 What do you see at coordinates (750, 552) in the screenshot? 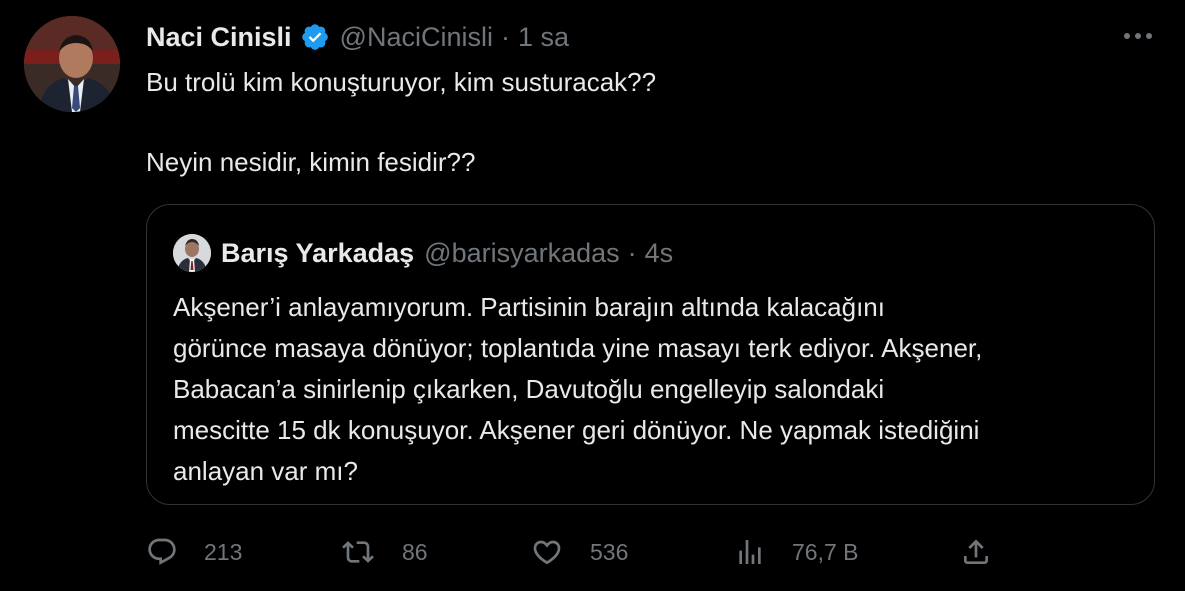
I see `views-icon` at bounding box center [750, 552].